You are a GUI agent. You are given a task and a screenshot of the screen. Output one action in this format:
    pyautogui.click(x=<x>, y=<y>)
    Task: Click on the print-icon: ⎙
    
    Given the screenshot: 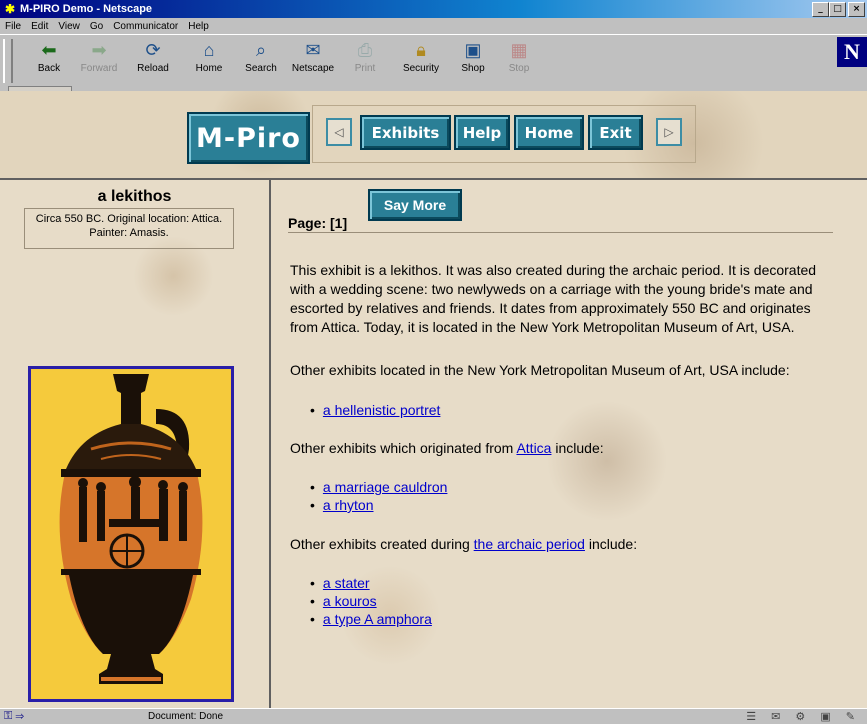 What is the action you would take?
    pyautogui.click(x=365, y=50)
    